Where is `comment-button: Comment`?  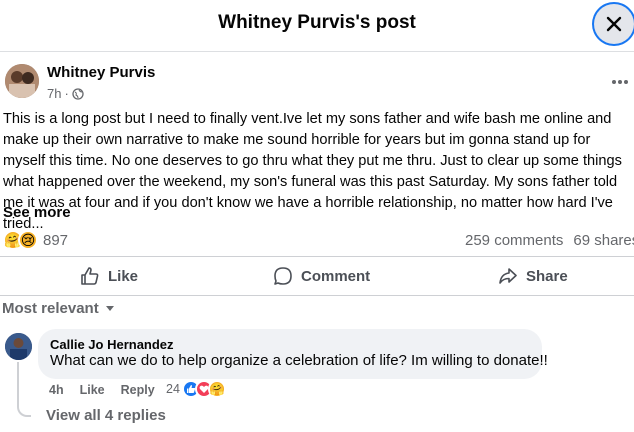 comment-button: Comment is located at coordinates (321, 276).